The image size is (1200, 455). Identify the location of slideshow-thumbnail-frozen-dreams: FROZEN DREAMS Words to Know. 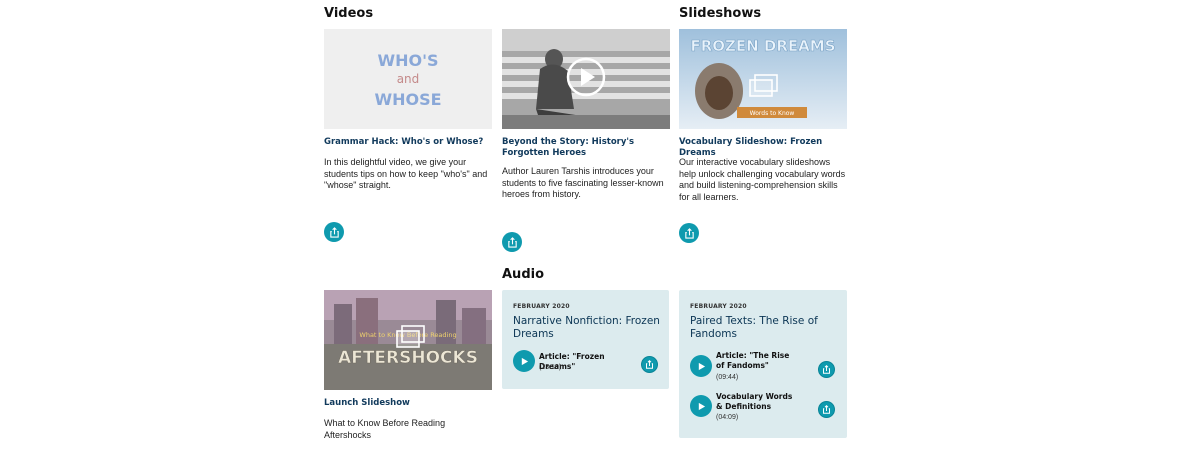
(763, 79).